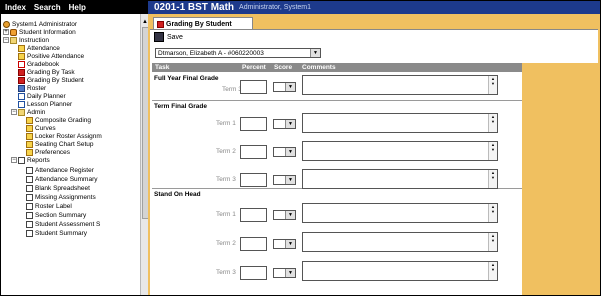 The image size is (601, 296). Describe the element at coordinates (28, 112) in the screenshot. I see `tree-item-admin: − Admin` at that location.